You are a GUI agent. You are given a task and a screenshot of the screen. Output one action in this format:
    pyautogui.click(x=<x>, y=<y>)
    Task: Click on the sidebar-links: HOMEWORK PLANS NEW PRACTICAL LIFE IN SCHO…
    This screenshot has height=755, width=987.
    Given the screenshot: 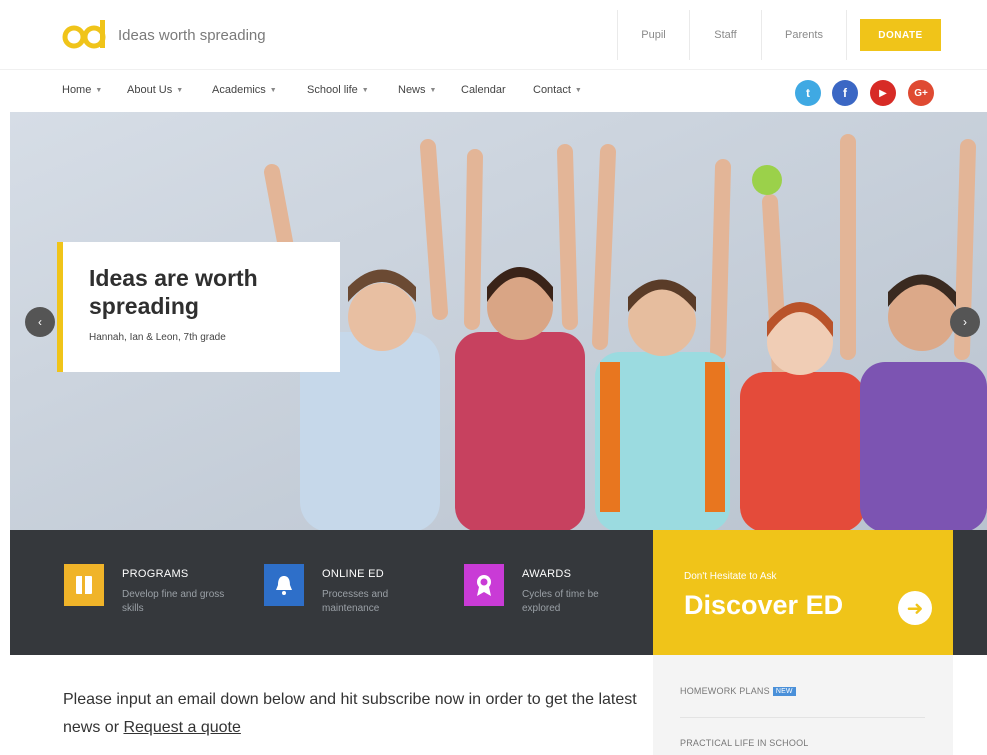 What is the action you would take?
    pyautogui.click(x=803, y=705)
    